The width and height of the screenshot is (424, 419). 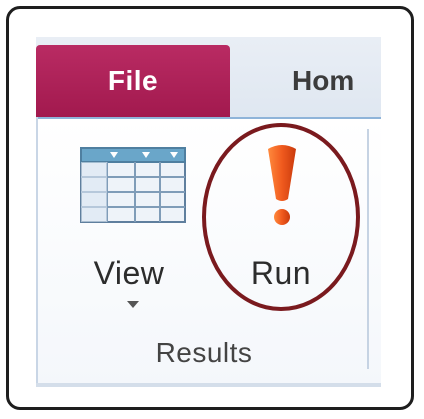 I want to click on group-divider, so click(x=368, y=249).